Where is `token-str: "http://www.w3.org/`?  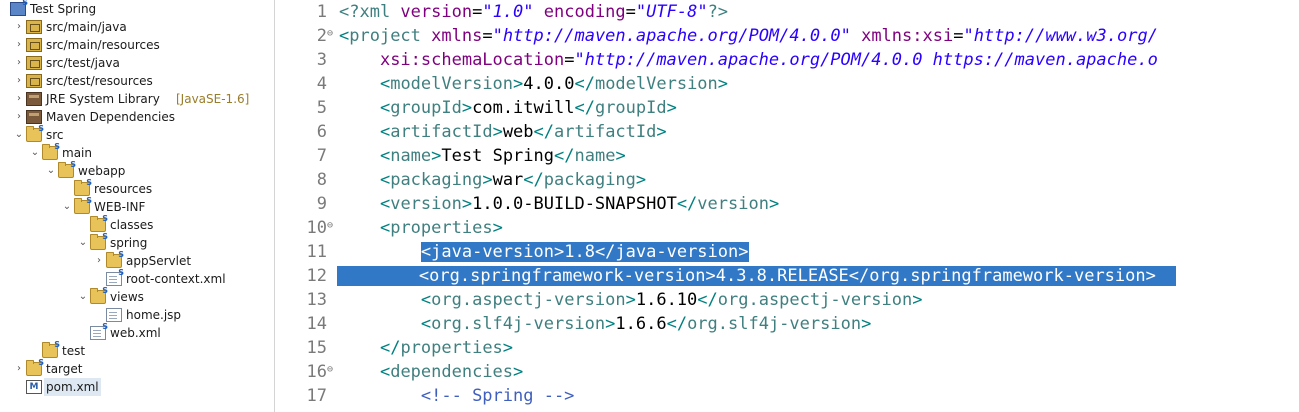
token-str: "http://www.w3.org/ is located at coordinates (1060, 36).